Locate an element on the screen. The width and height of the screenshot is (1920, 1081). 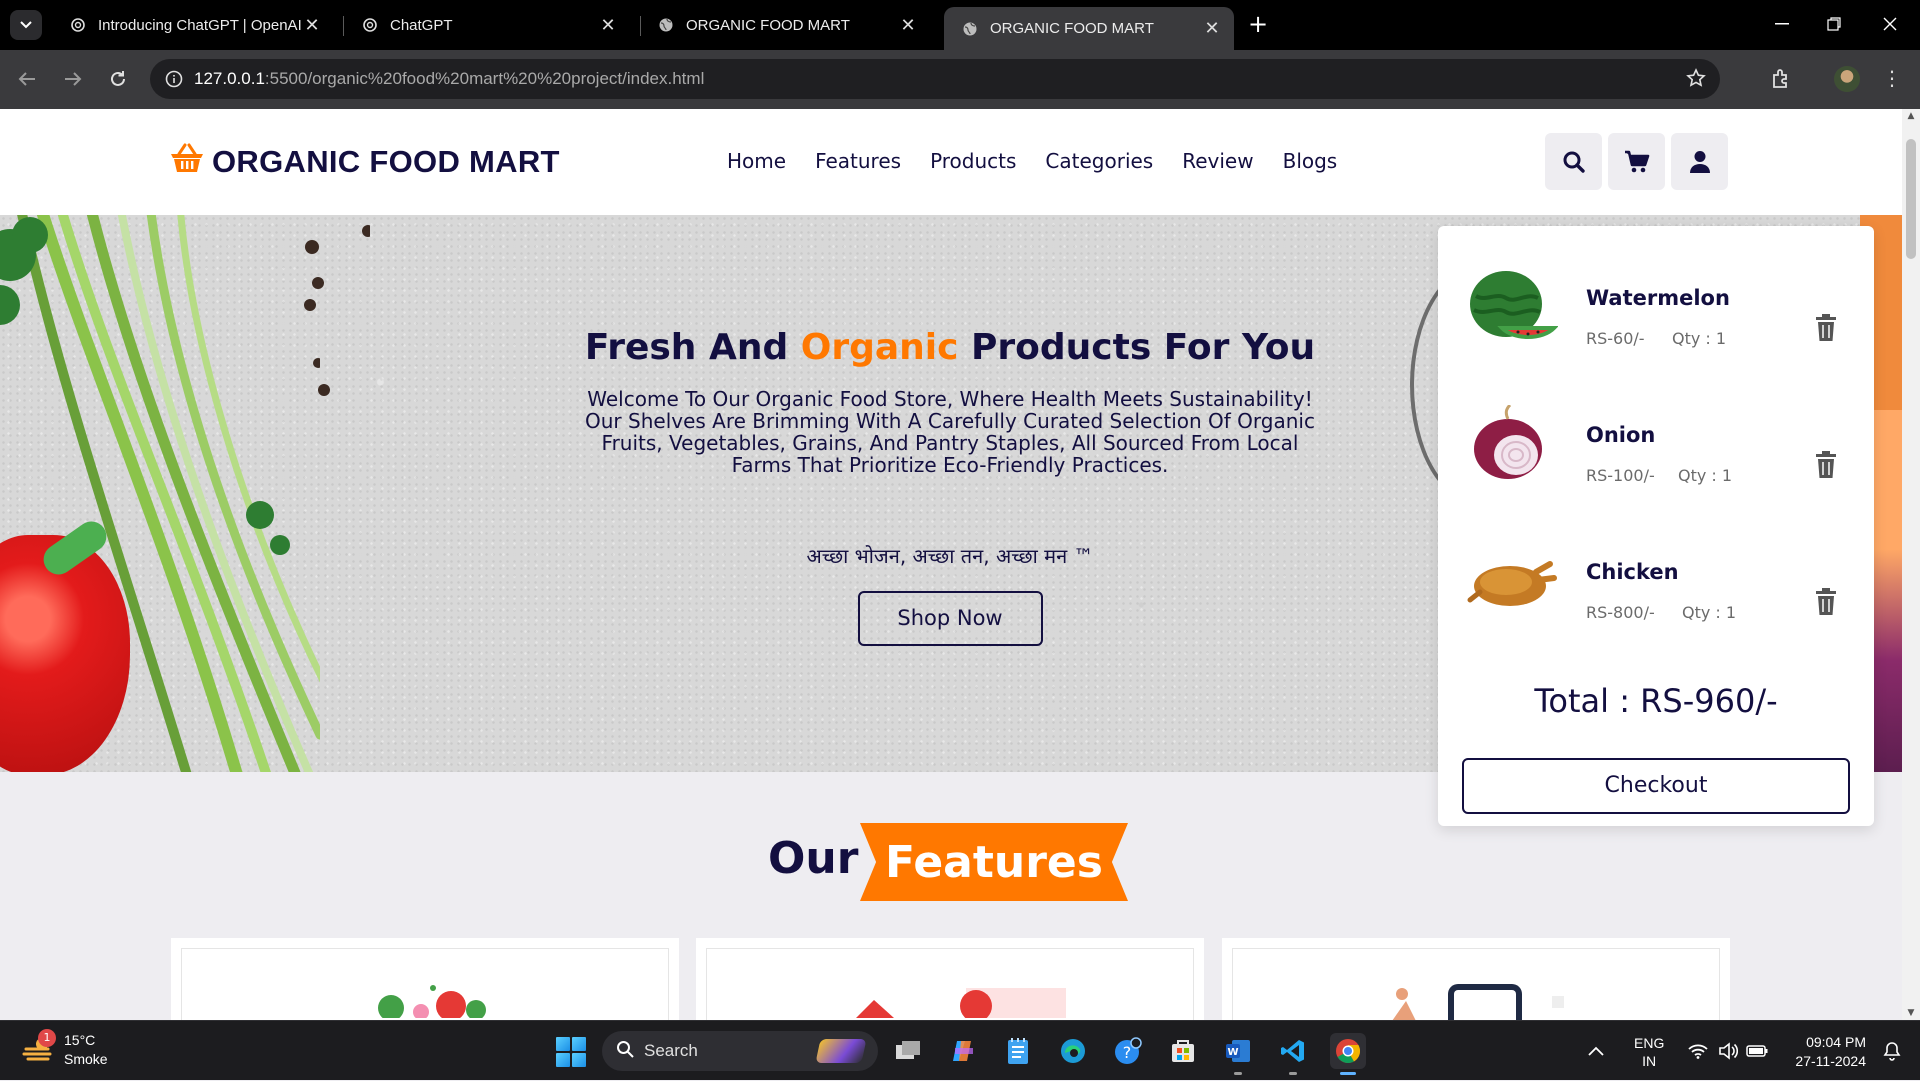
svg-text: W is located at coordinates (1232, 1052).